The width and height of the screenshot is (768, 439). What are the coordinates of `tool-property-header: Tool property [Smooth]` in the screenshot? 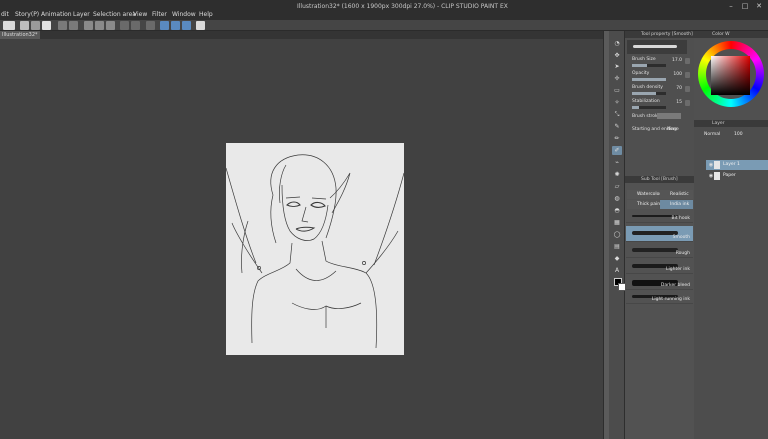 It's located at (659, 34).